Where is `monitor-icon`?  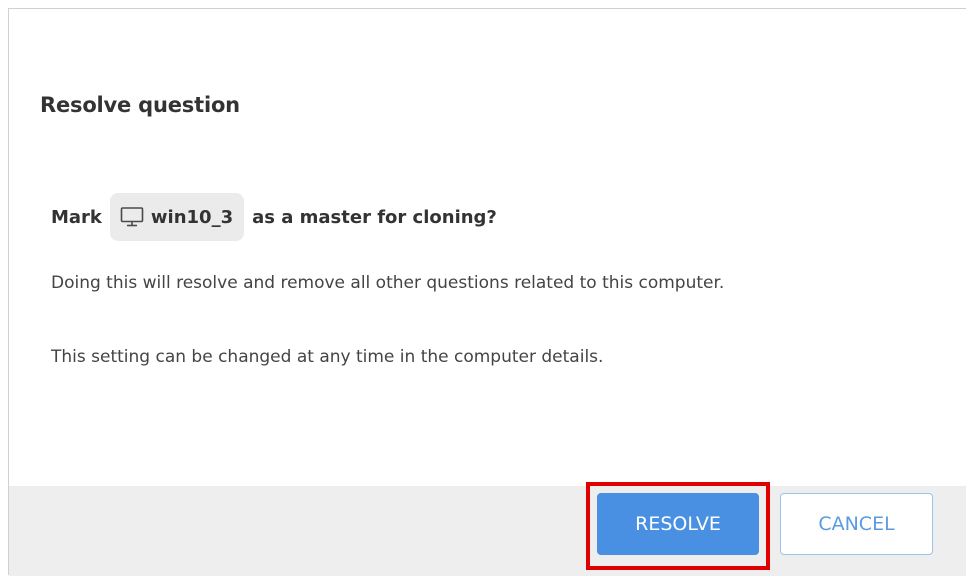 monitor-icon is located at coordinates (132, 217).